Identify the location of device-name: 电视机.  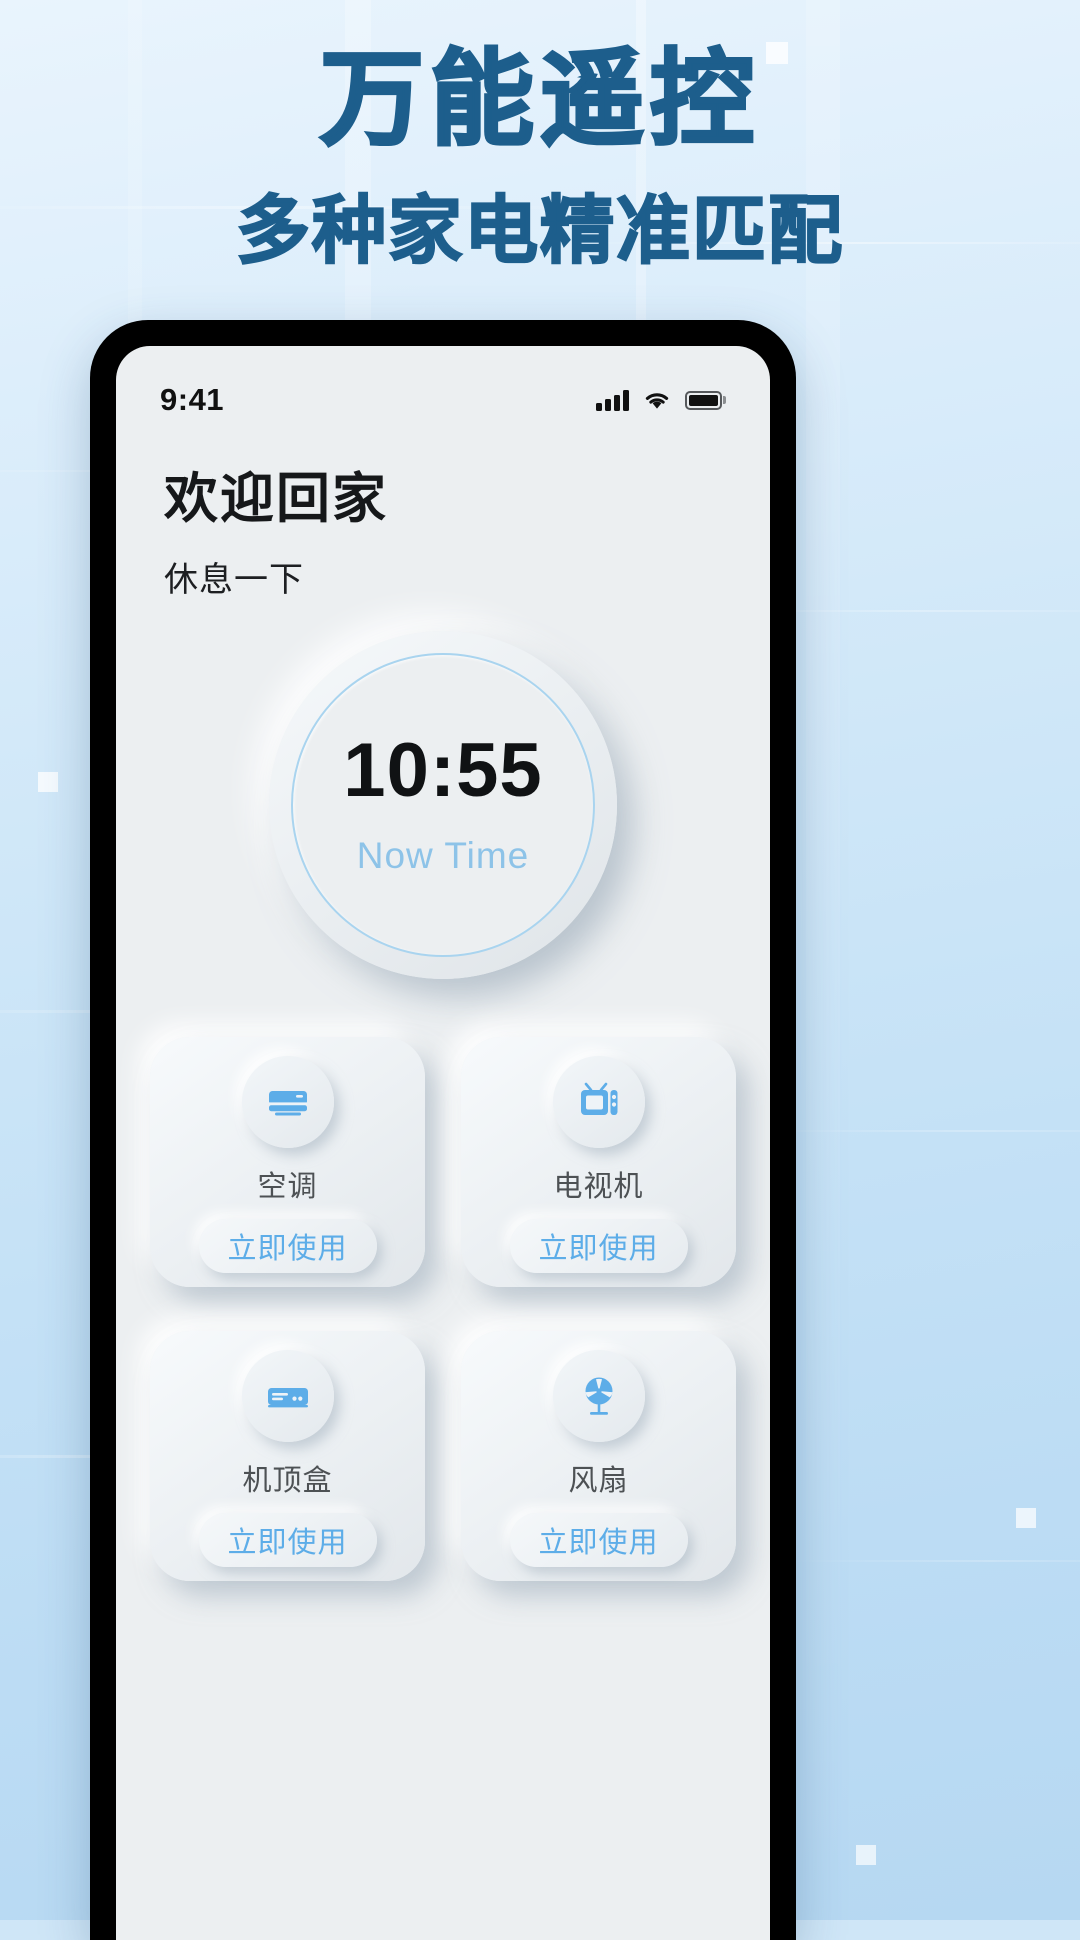
(598, 1186).